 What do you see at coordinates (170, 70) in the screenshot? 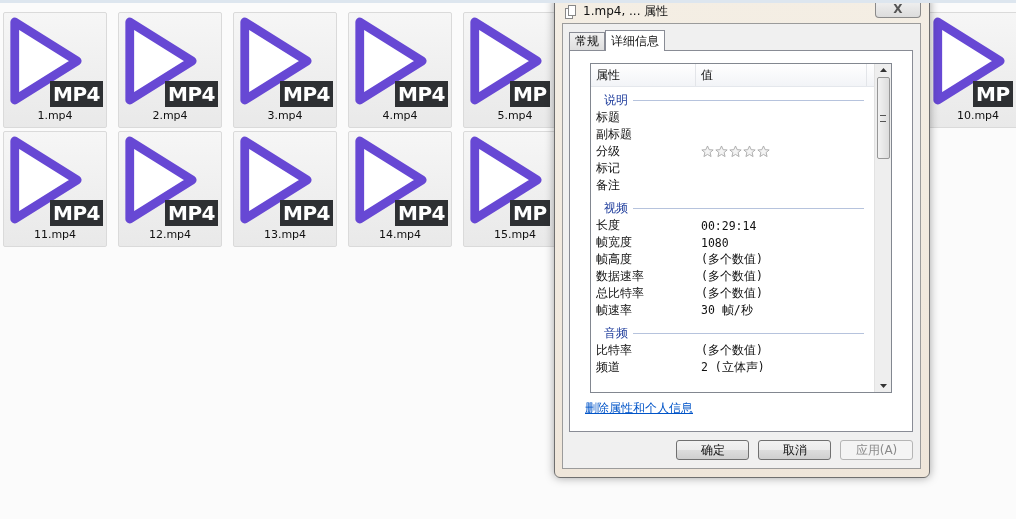
I see `video-file-tile: MP4 2.mp4` at bounding box center [170, 70].